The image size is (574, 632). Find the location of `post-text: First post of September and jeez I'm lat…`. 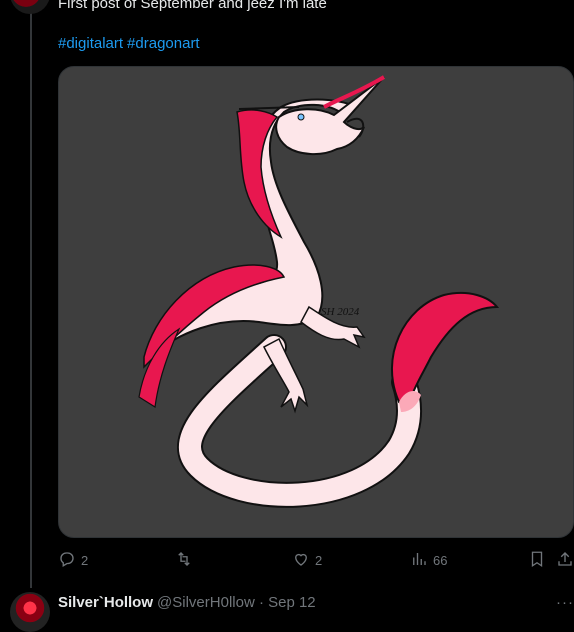

post-text: First post of September and jeez I'm lat… is located at coordinates (192, 6).